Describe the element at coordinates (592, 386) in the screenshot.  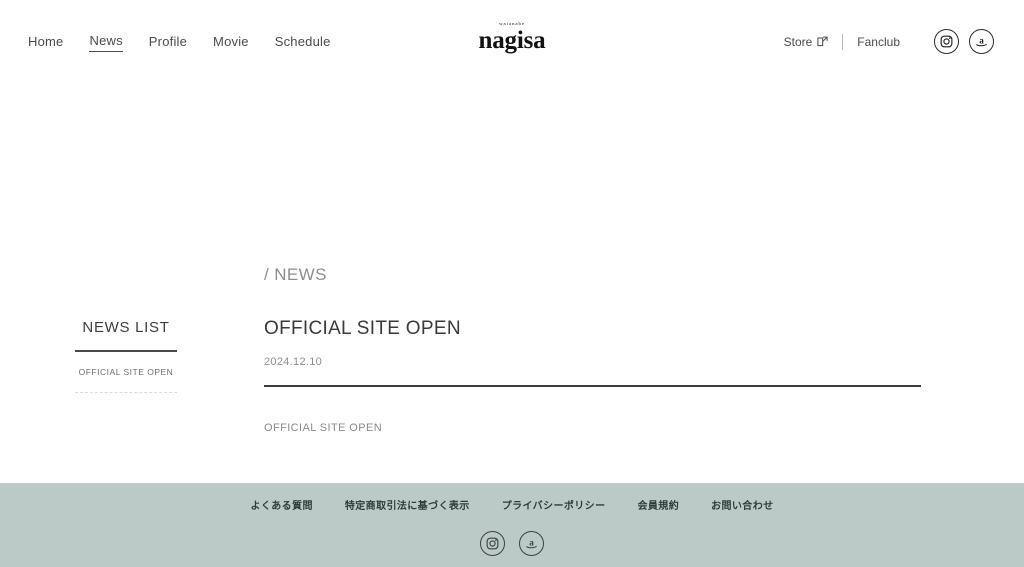
I see `article-divider` at that location.